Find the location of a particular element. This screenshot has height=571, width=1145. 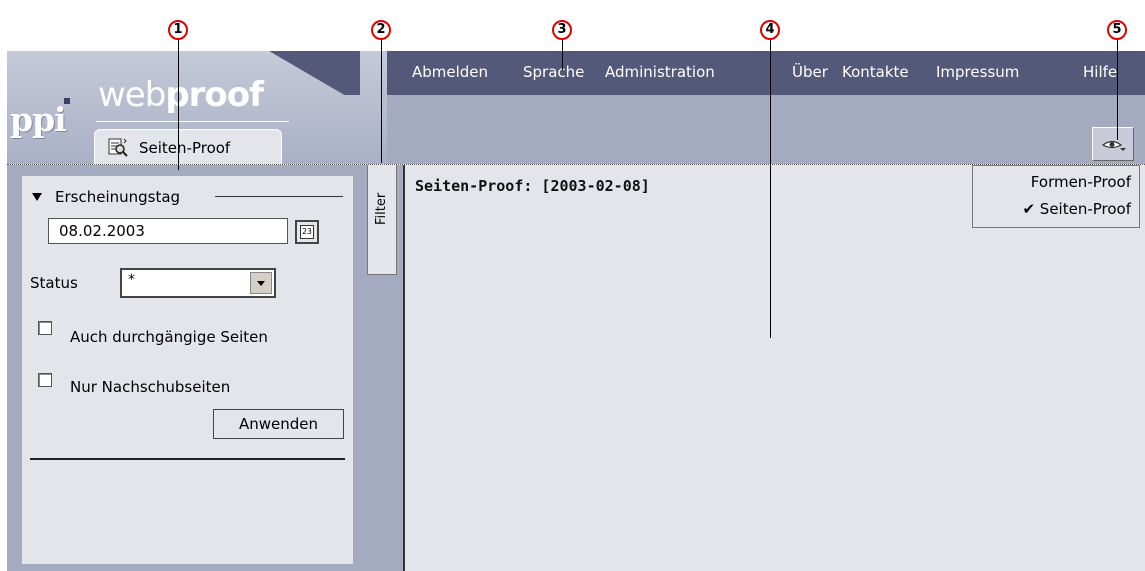

checkbox-label-auch-durchgaengige-seiten: Auch durchgängige Seiten is located at coordinates (169, 337).